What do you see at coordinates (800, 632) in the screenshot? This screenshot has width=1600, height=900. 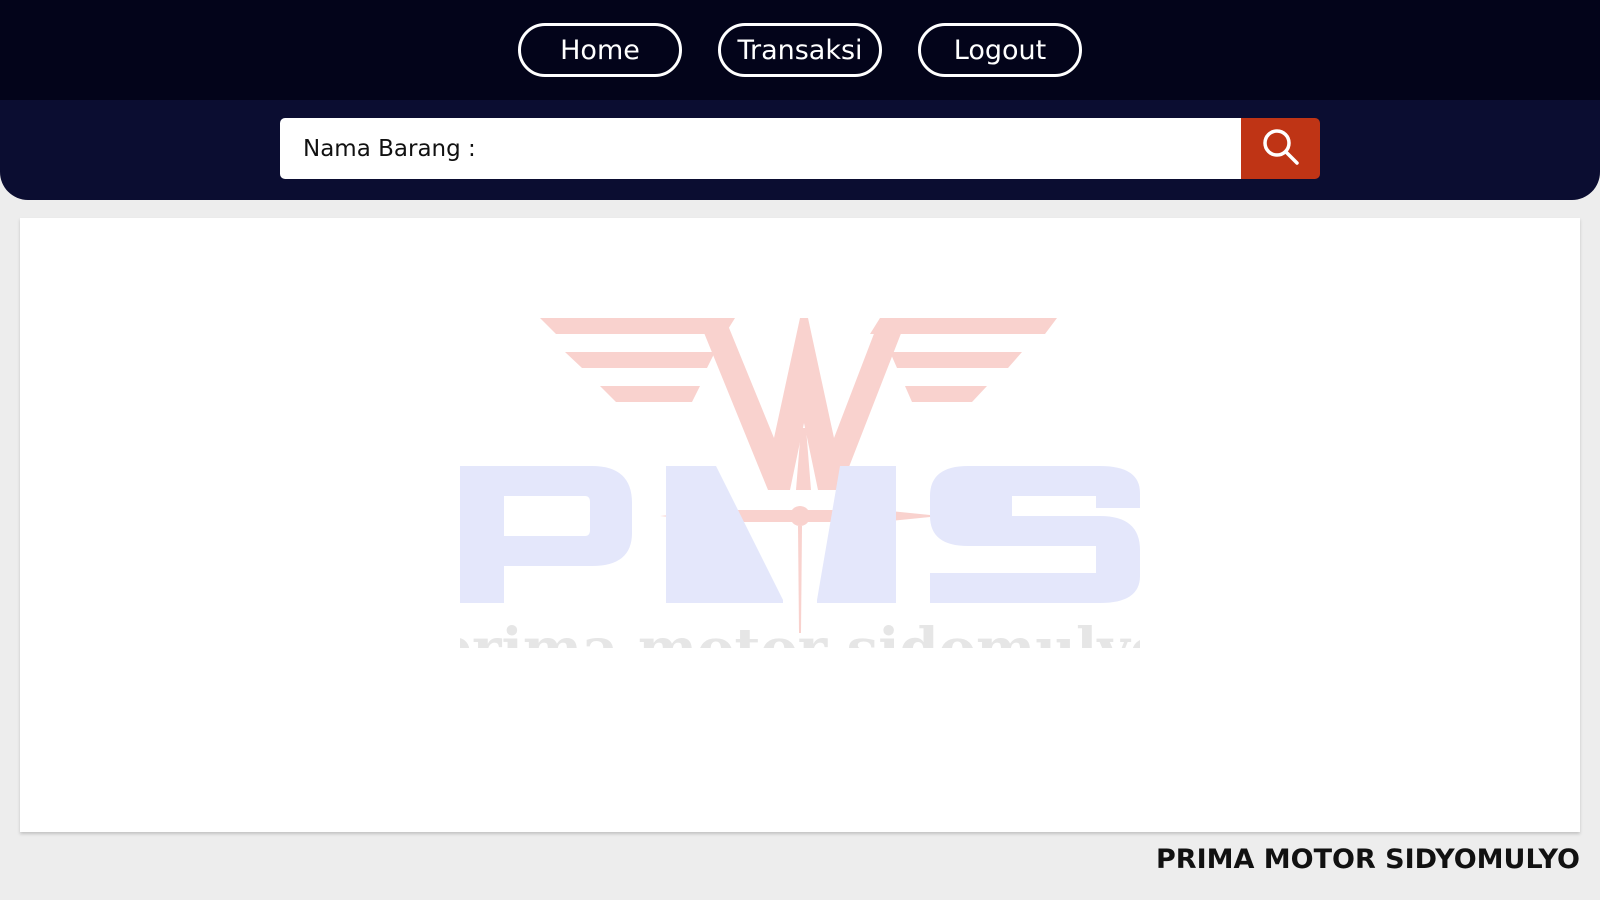 I see `logo-tagline: prima motor sidomulyo` at bounding box center [800, 632].